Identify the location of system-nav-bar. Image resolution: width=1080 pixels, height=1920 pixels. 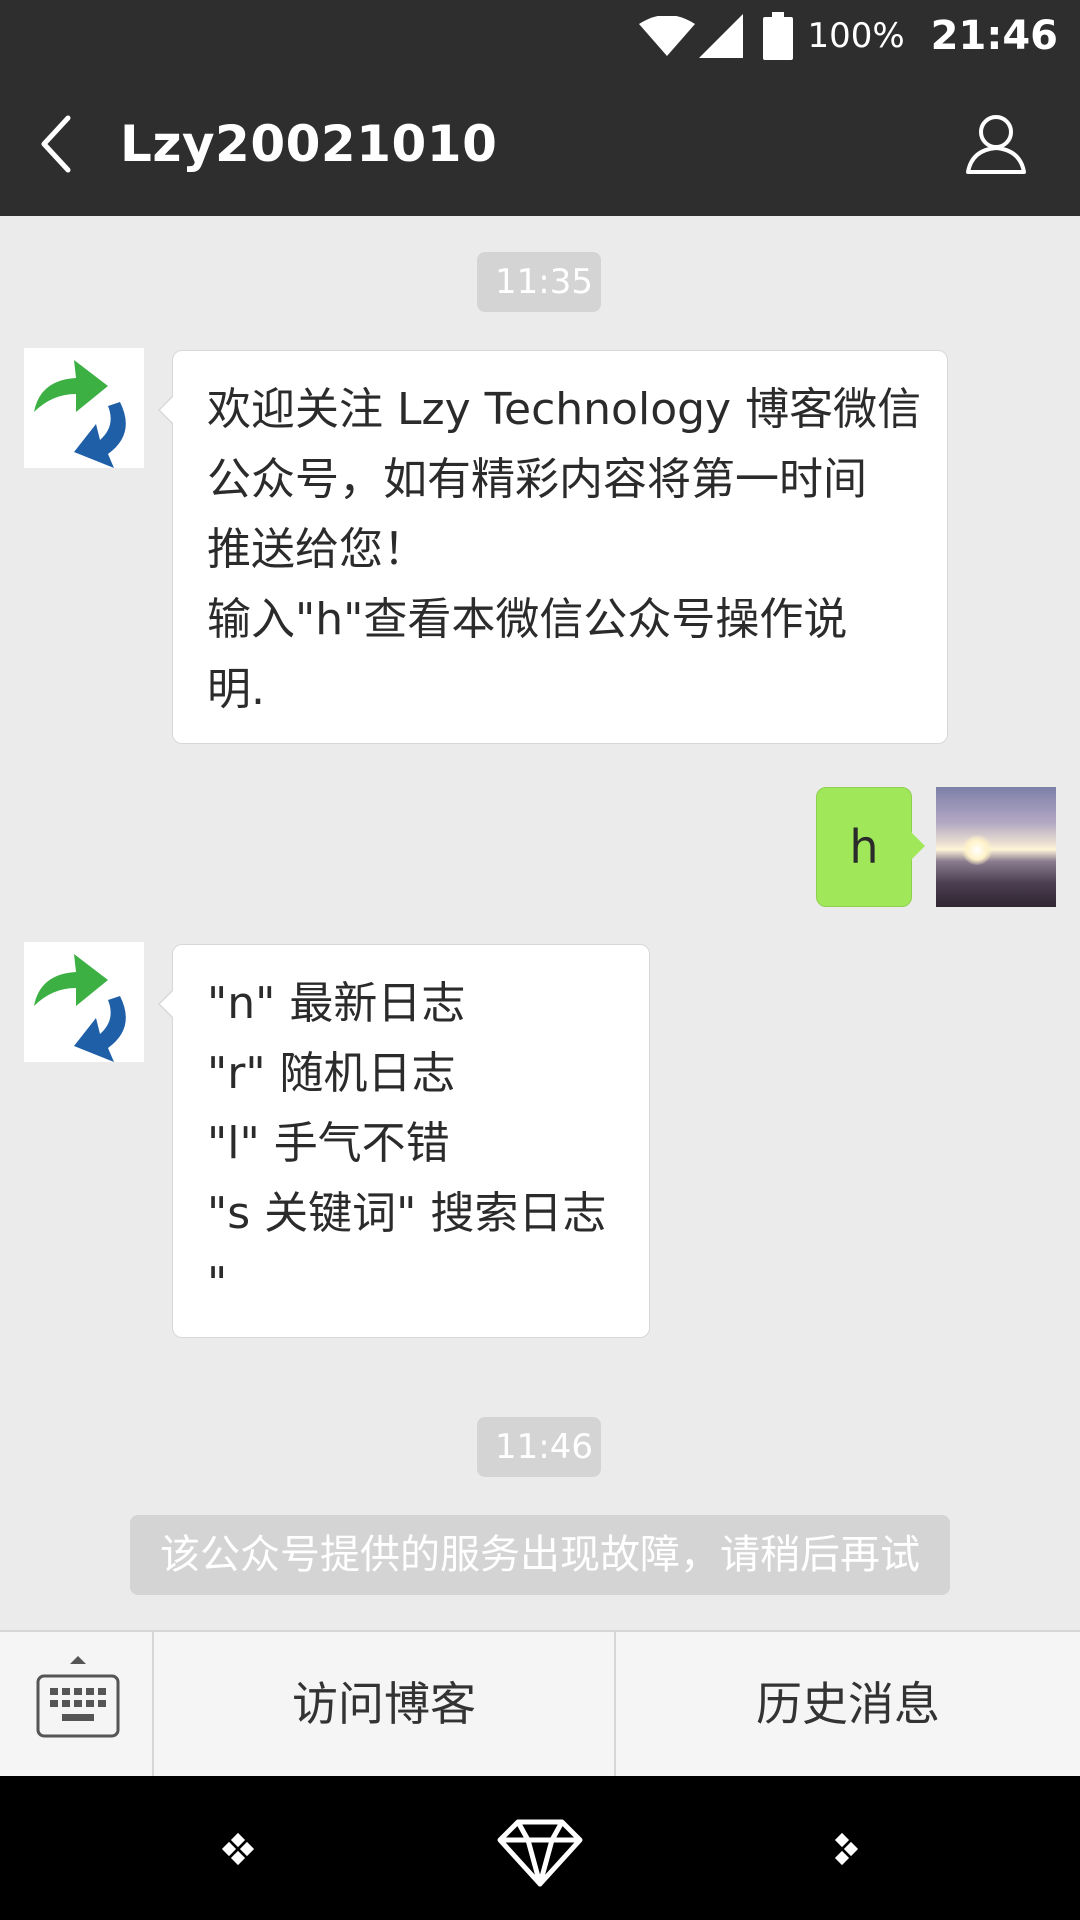
(540, 1848).